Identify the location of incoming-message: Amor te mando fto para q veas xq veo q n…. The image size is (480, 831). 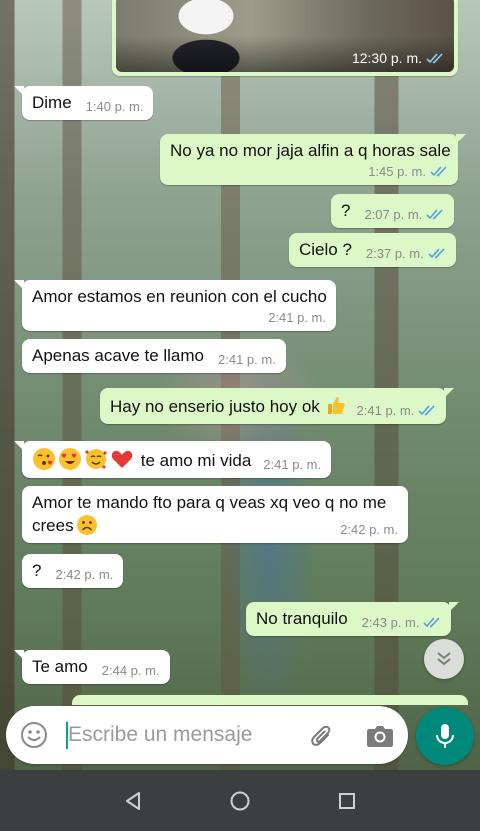
(215, 514).